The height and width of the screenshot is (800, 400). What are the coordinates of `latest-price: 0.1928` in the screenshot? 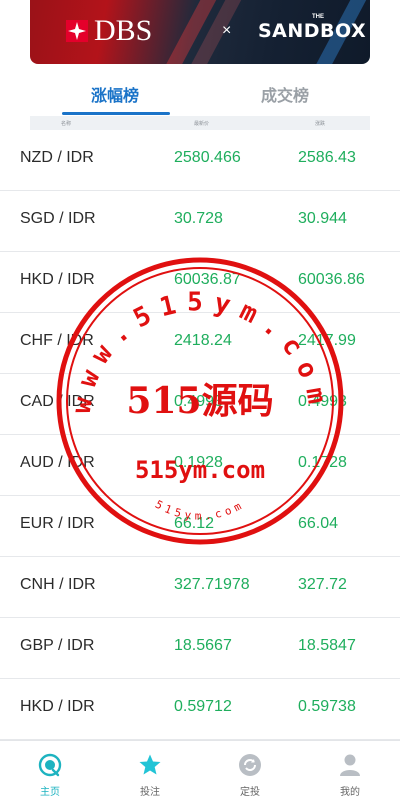 It's located at (198, 462).